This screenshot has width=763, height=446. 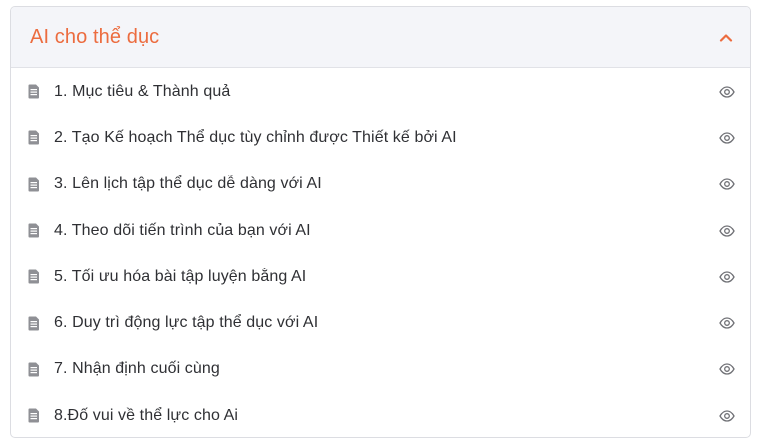 What do you see at coordinates (380, 277) in the screenshot?
I see `lesson-item: 5. Tối ưu hóa bài tập luyện bằng AI` at bounding box center [380, 277].